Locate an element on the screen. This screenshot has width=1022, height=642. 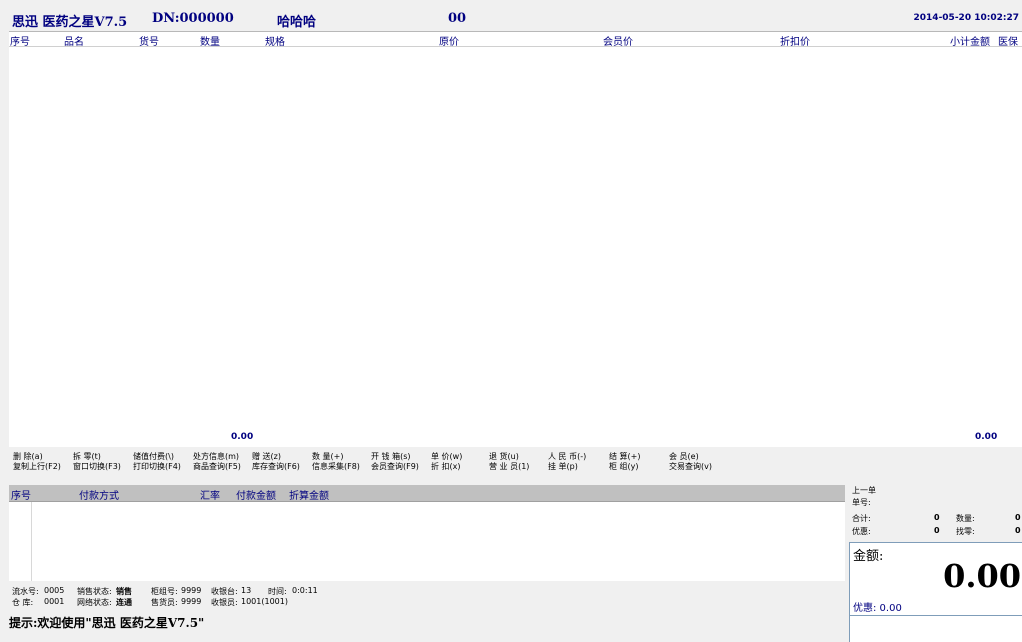
previous-order-panel: 上一单 单号: 合计: 0 数量: 0 优惠: 0 找零: 0 is located at coordinates (936, 513).